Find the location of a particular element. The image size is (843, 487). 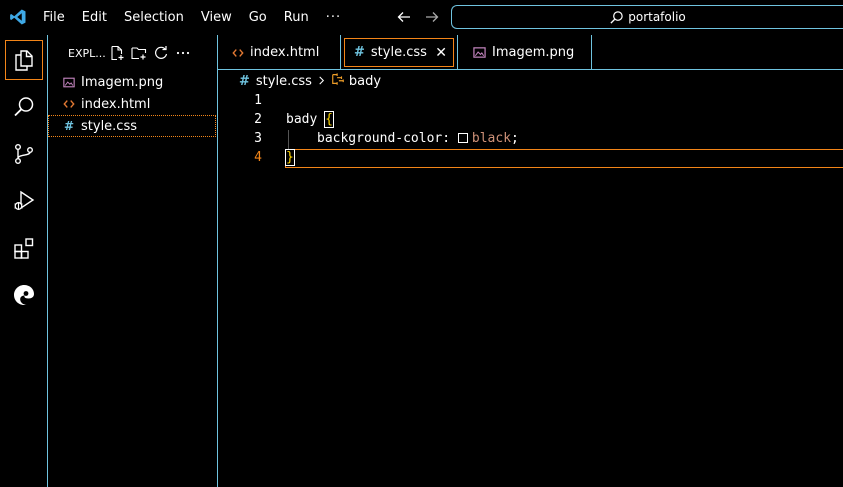

indent-guide is located at coordinates (288, 139).